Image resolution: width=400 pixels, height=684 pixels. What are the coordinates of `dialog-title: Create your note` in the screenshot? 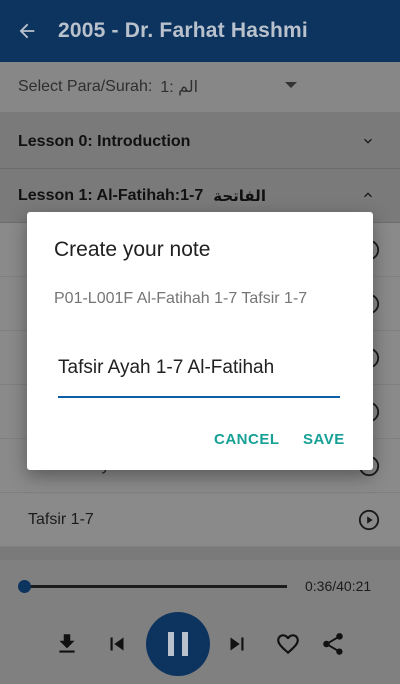 It's located at (132, 249).